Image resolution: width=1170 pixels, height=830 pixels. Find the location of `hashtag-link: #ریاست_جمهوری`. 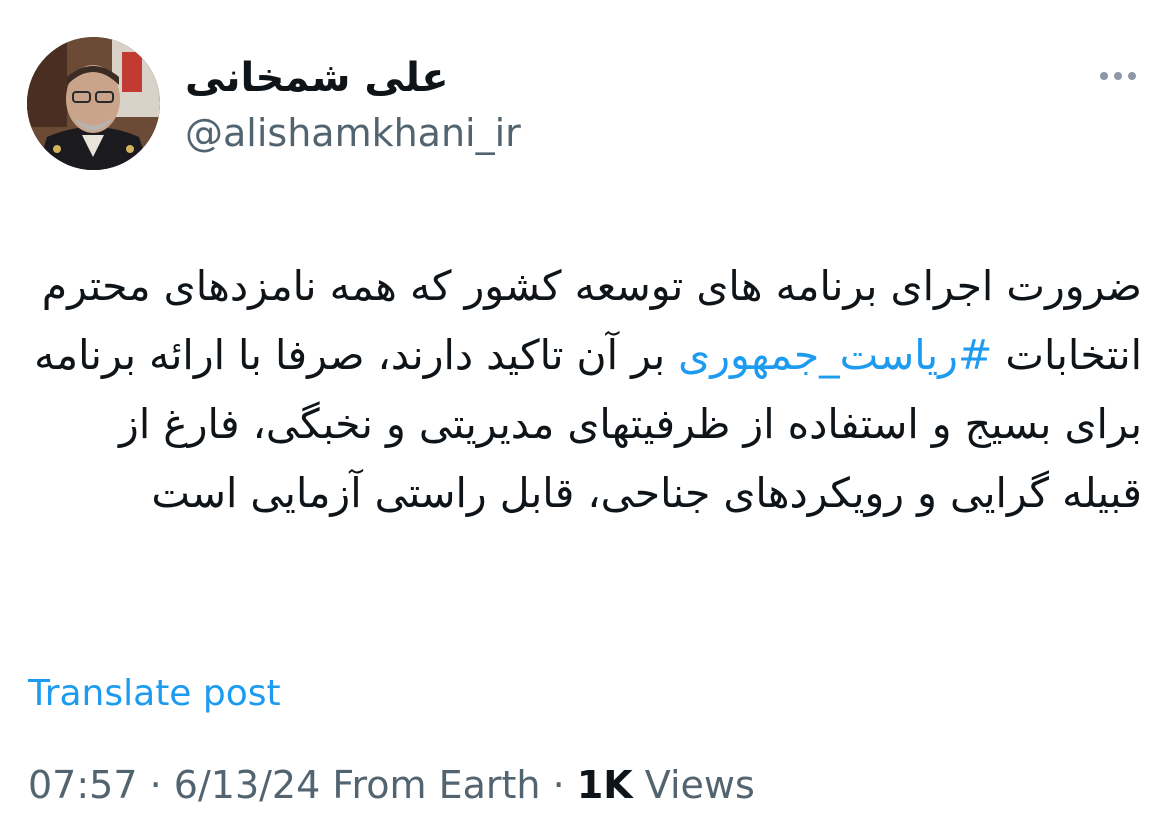

hashtag-link: #ریاست_جمهوری is located at coordinates (835, 355).